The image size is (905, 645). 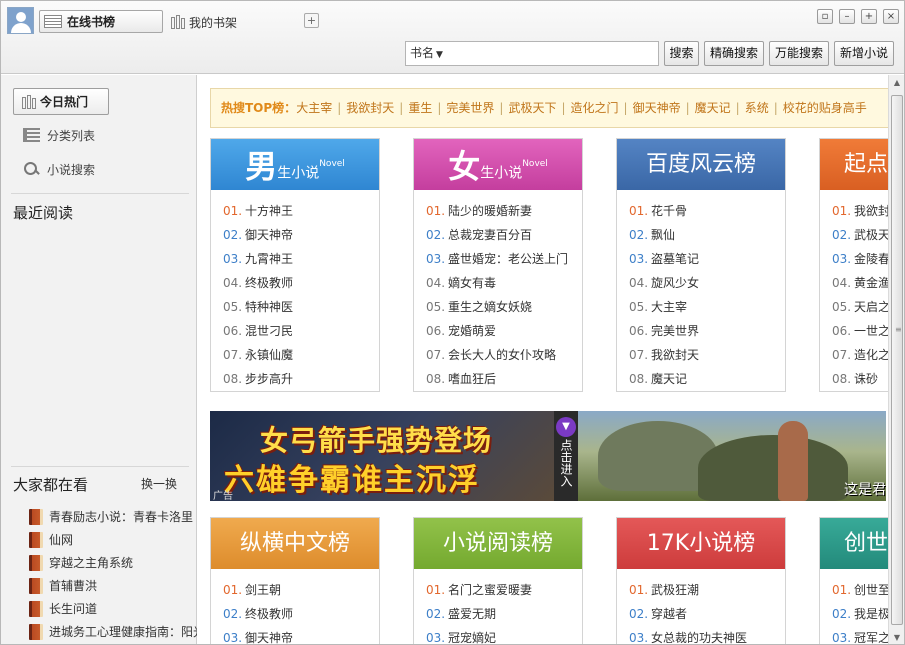 I want to click on restore-icon: ▫, so click(x=825, y=16).